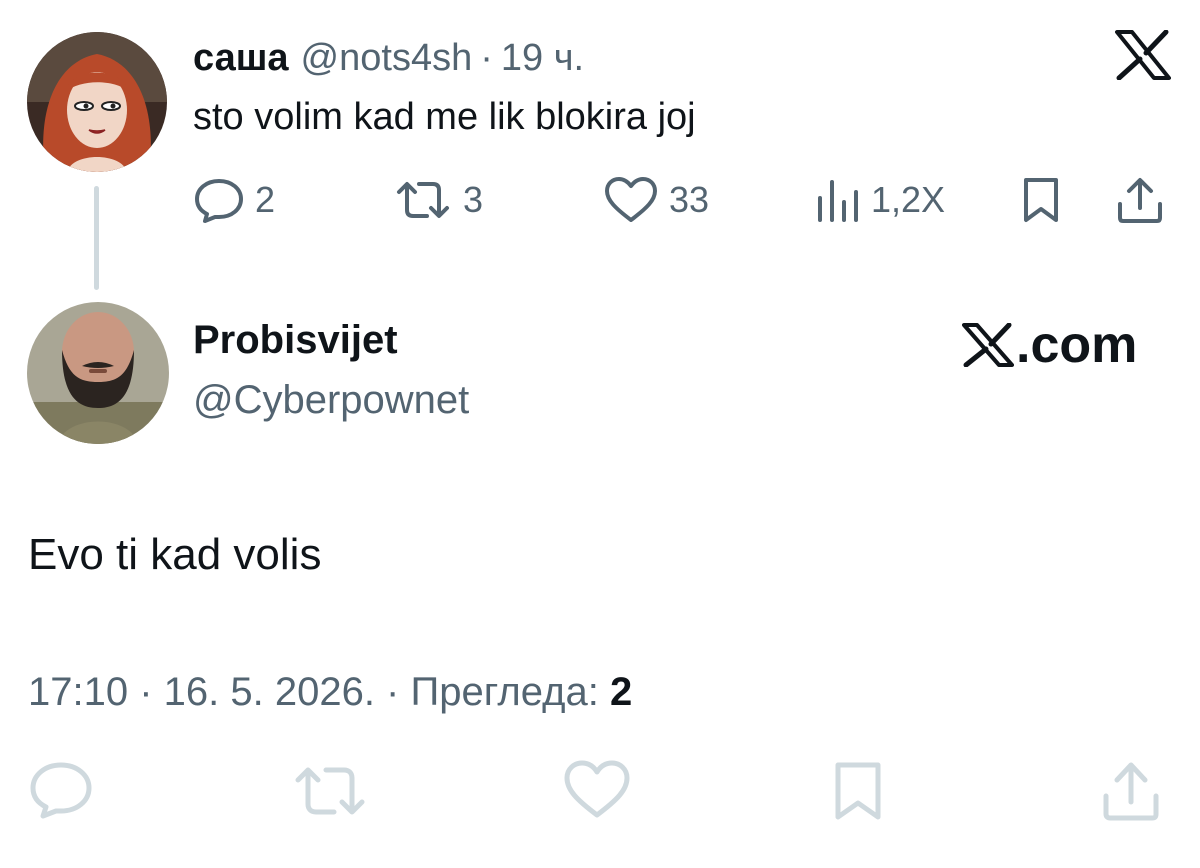 The height and width of the screenshot is (868, 1200). What do you see at coordinates (241, 58) in the screenshot?
I see `parent-display-name: саша` at bounding box center [241, 58].